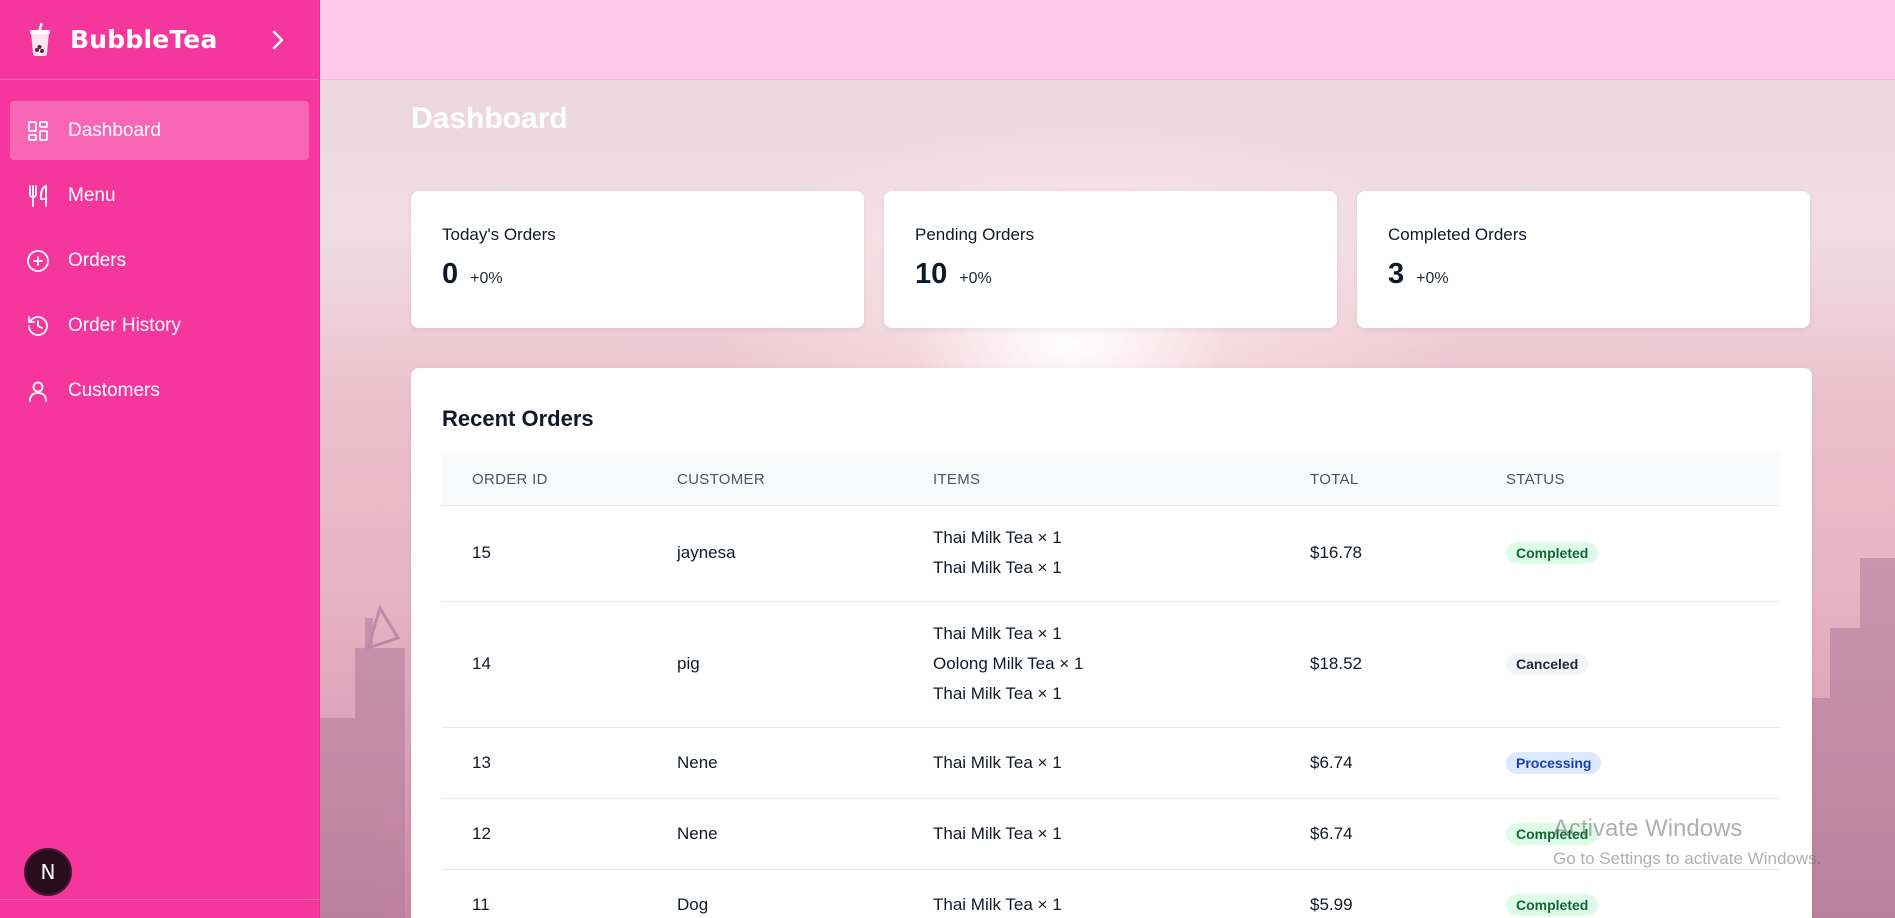 The height and width of the screenshot is (918, 1895). What do you see at coordinates (124, 325) in the screenshot?
I see `sidebar-item-label: Order History` at bounding box center [124, 325].